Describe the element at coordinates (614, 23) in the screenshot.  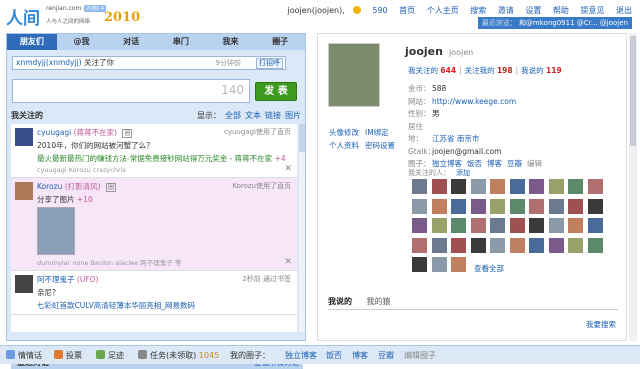
I see `recent-user: @joojen` at that location.